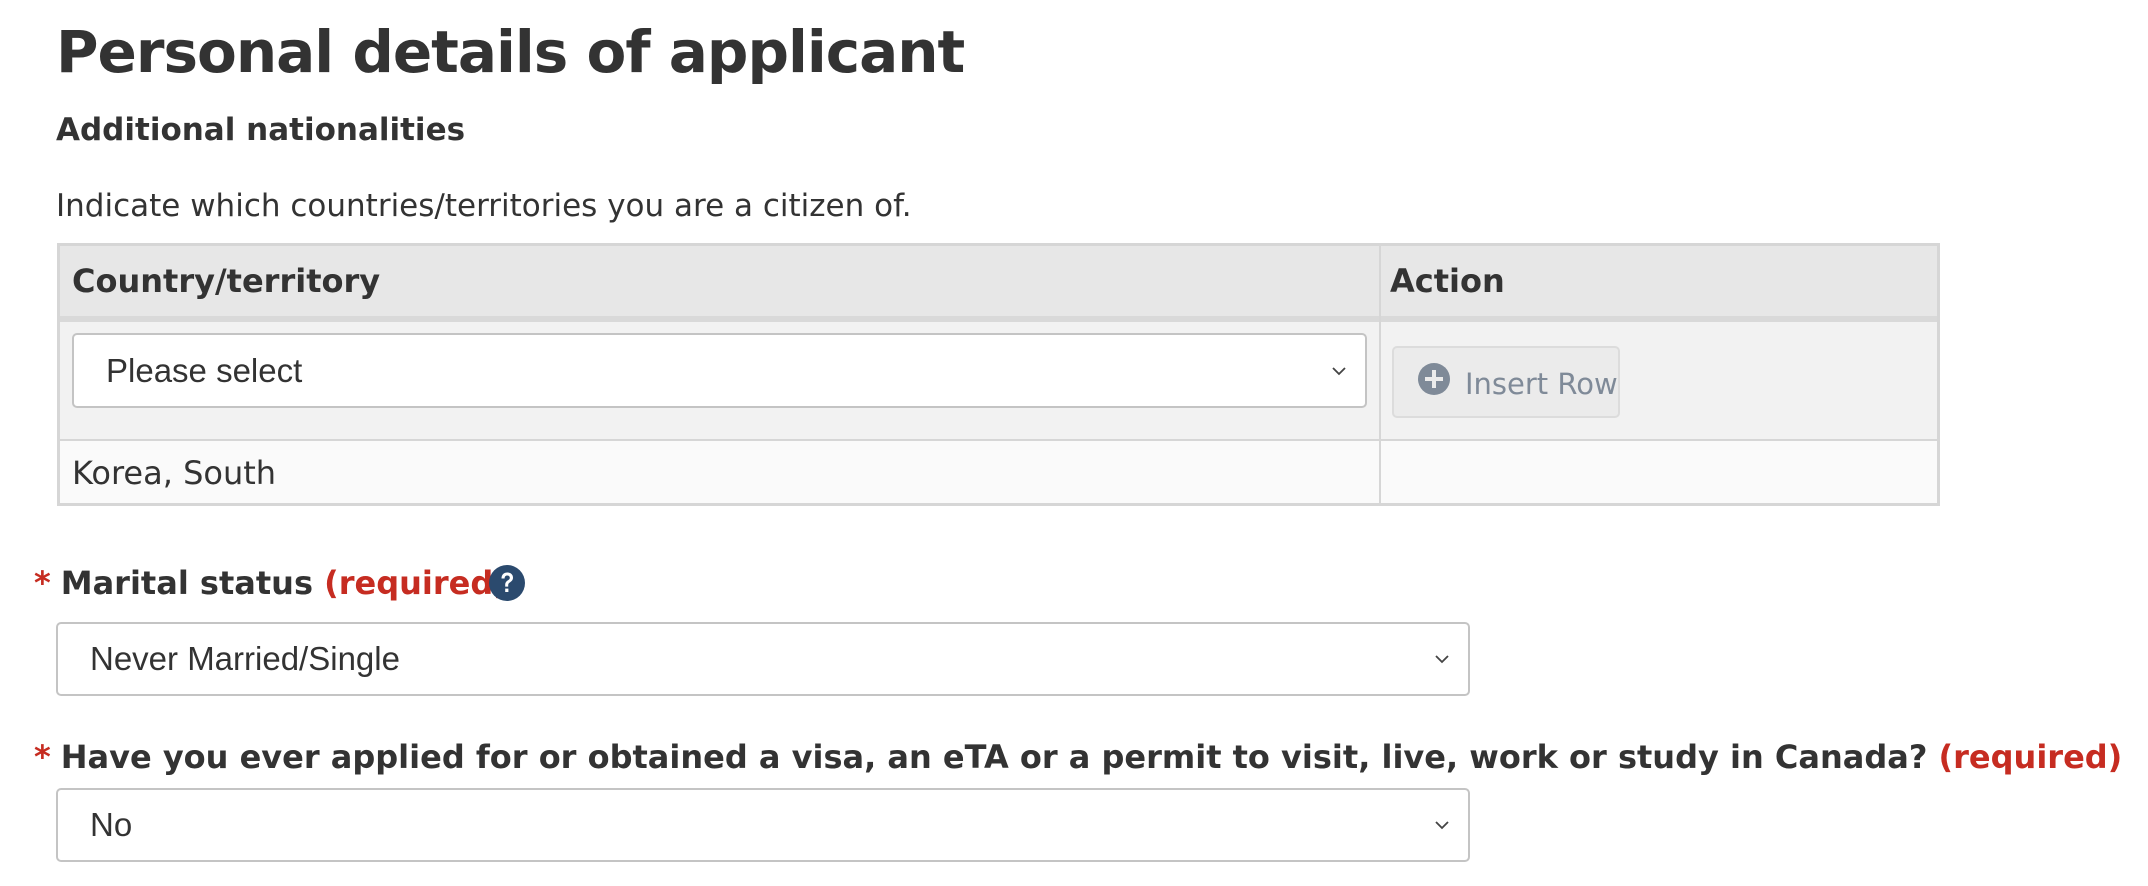  Describe the element at coordinates (186, 583) in the screenshot. I see `marital-status-label-text: Marital status` at that location.